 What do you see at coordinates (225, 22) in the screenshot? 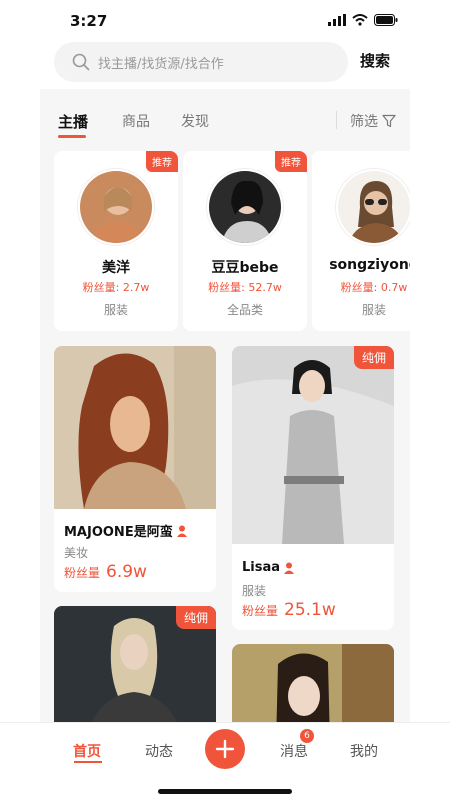
I see `status-bar: 3:27` at bounding box center [225, 22].